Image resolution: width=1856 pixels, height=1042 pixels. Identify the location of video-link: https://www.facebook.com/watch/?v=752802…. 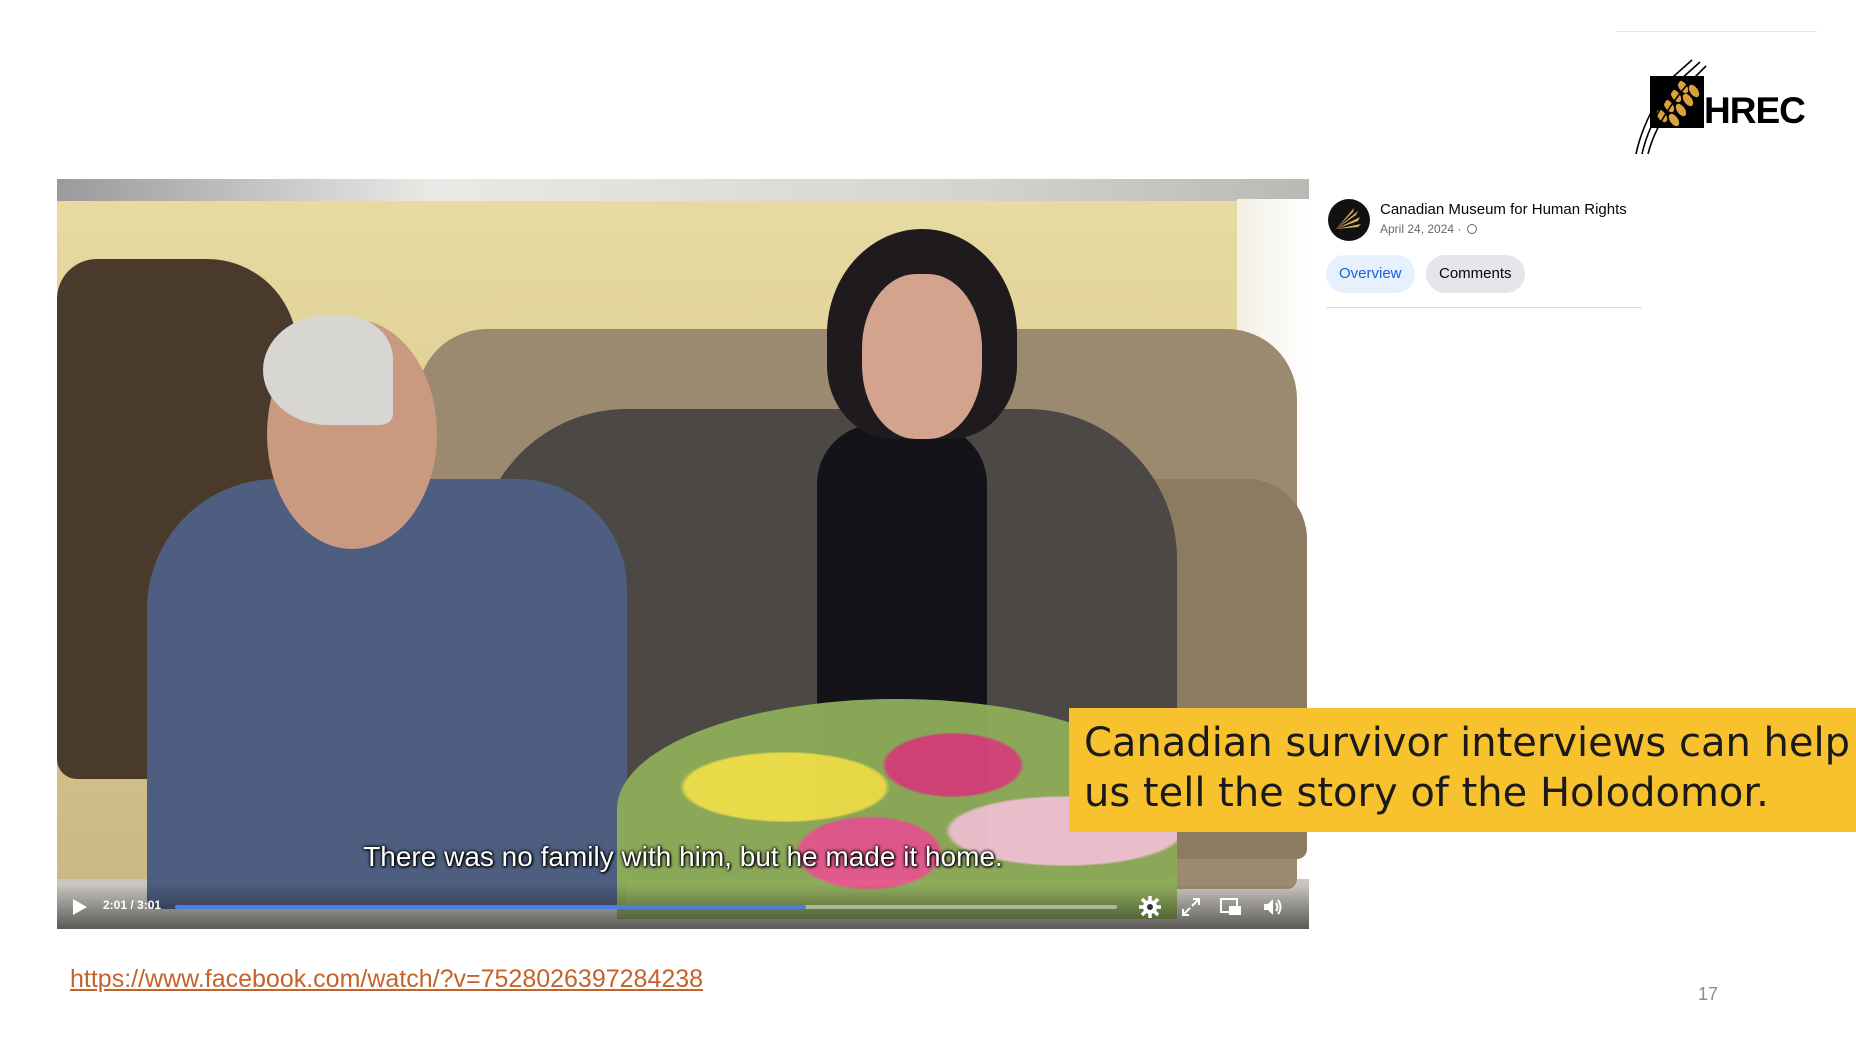
(386, 979).